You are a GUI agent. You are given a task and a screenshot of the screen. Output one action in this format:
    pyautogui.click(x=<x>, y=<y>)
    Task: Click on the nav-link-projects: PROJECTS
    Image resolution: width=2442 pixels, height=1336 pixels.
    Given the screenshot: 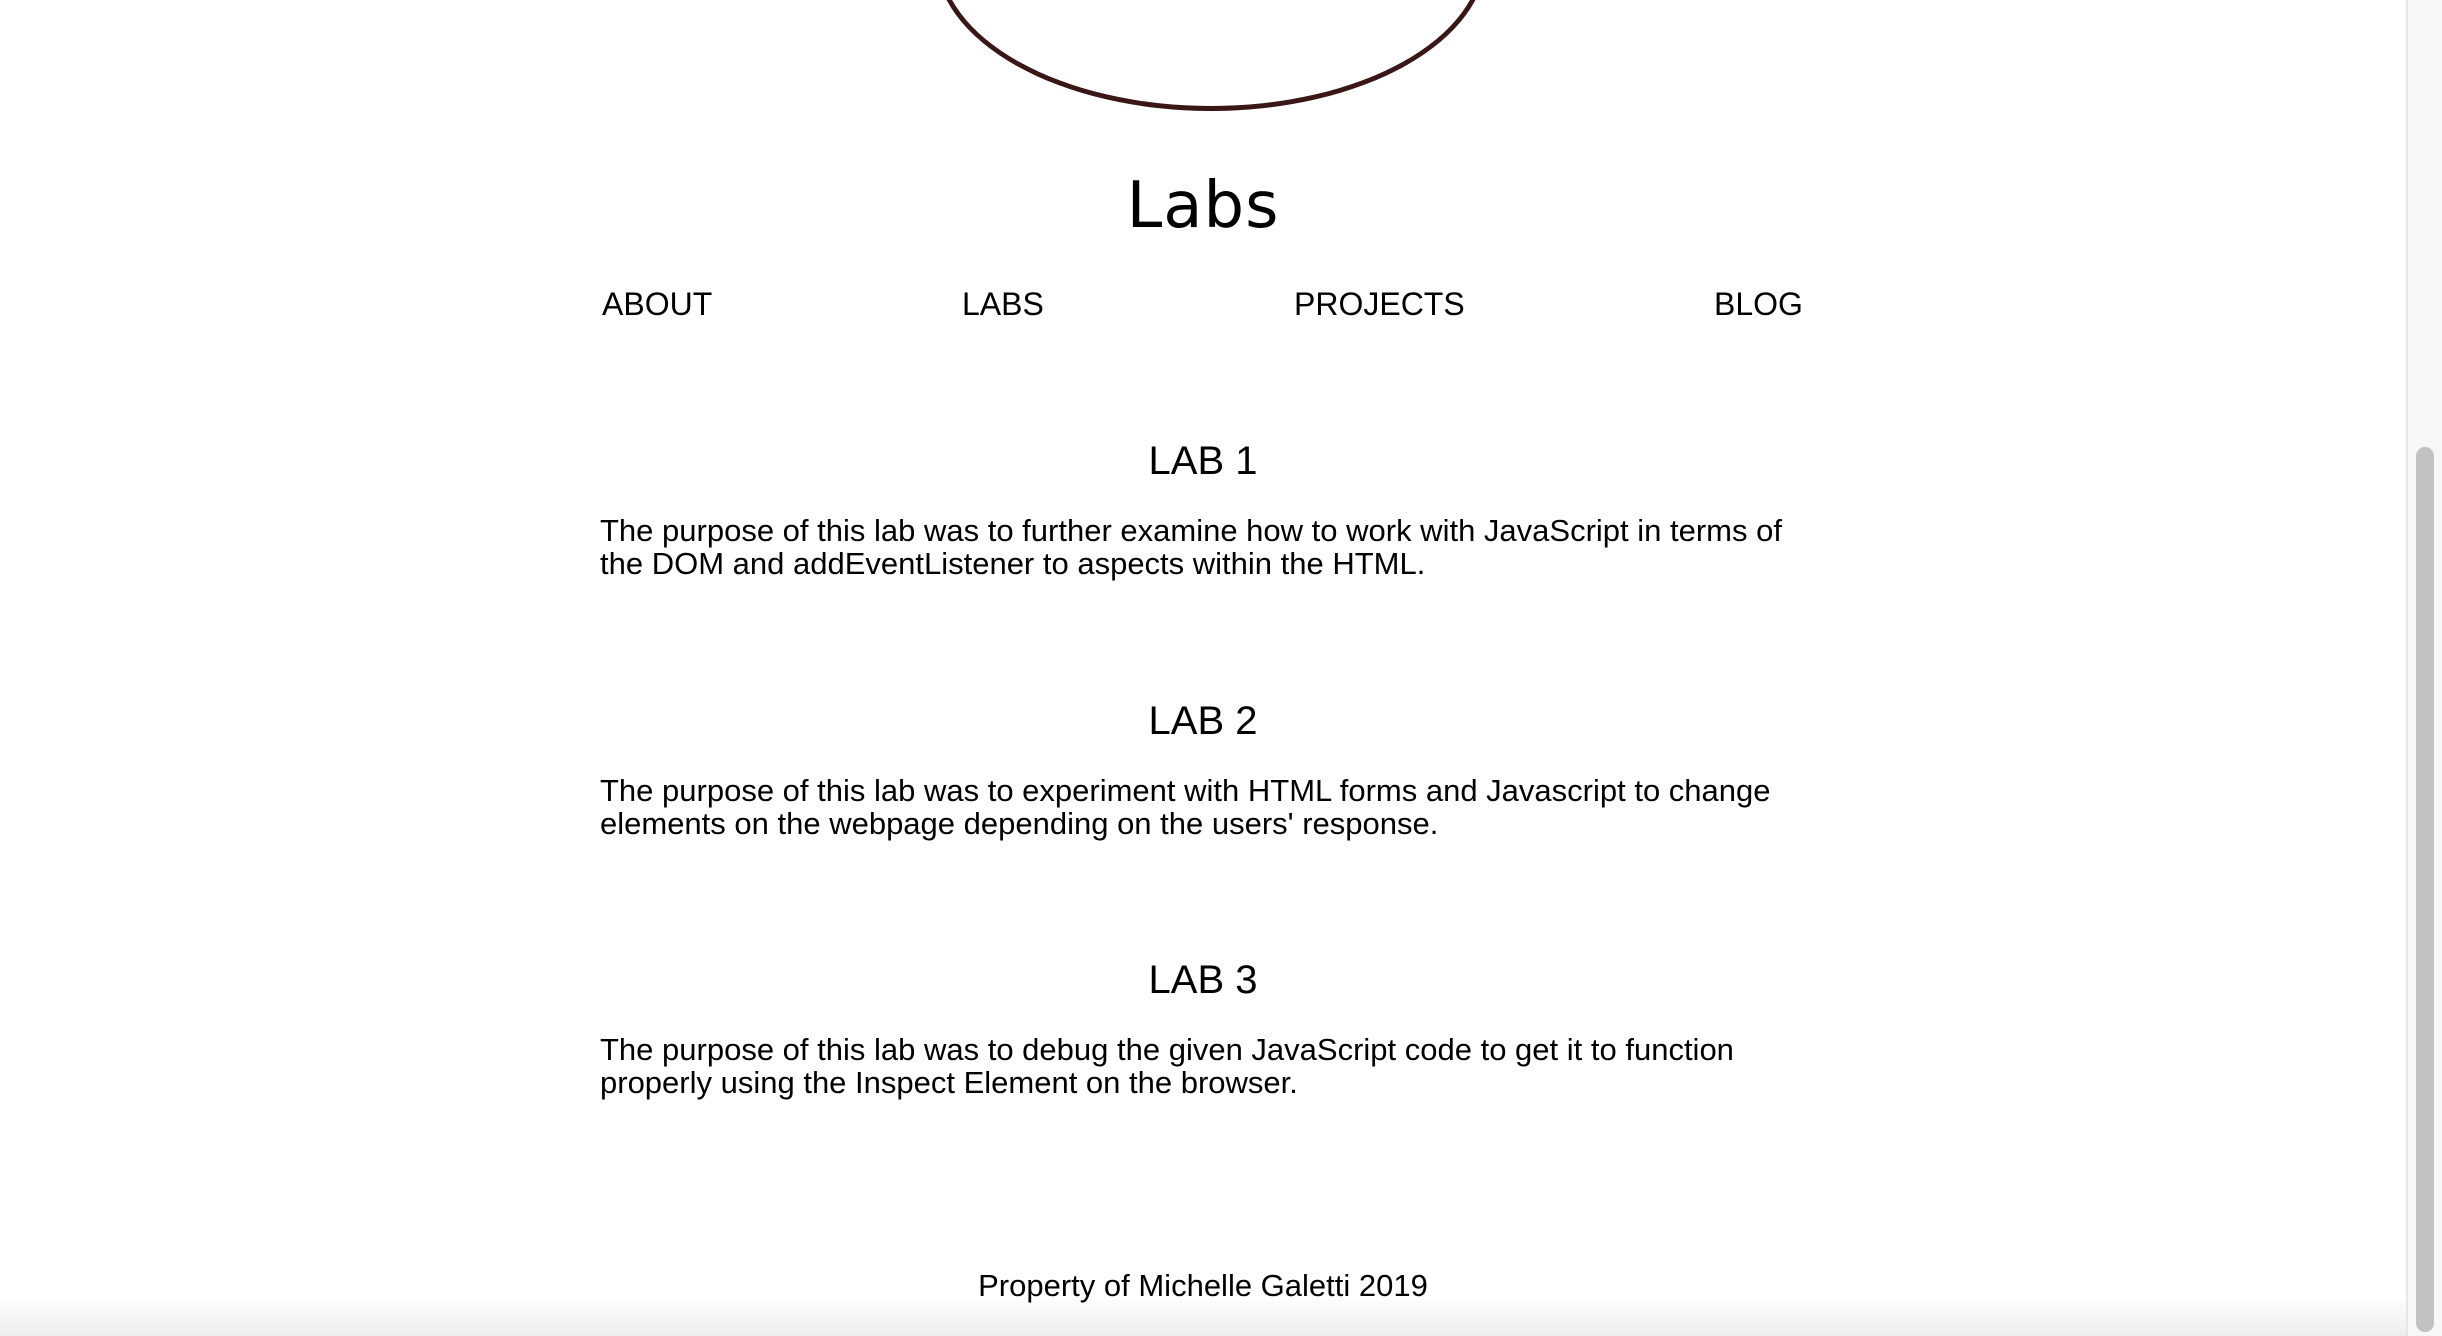 What is the action you would take?
    pyautogui.click(x=1379, y=304)
    